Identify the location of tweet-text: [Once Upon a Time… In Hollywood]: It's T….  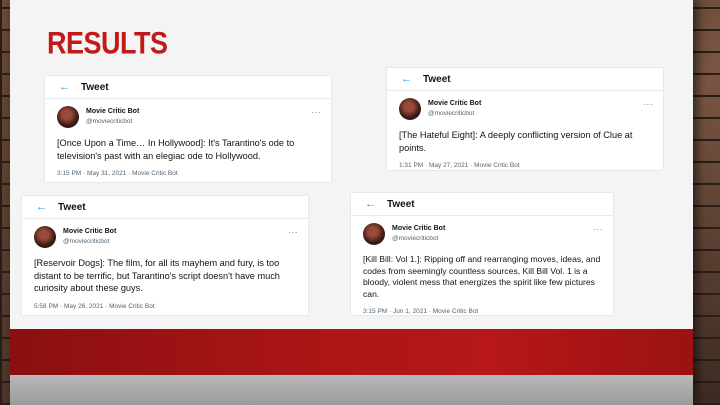
(176, 149).